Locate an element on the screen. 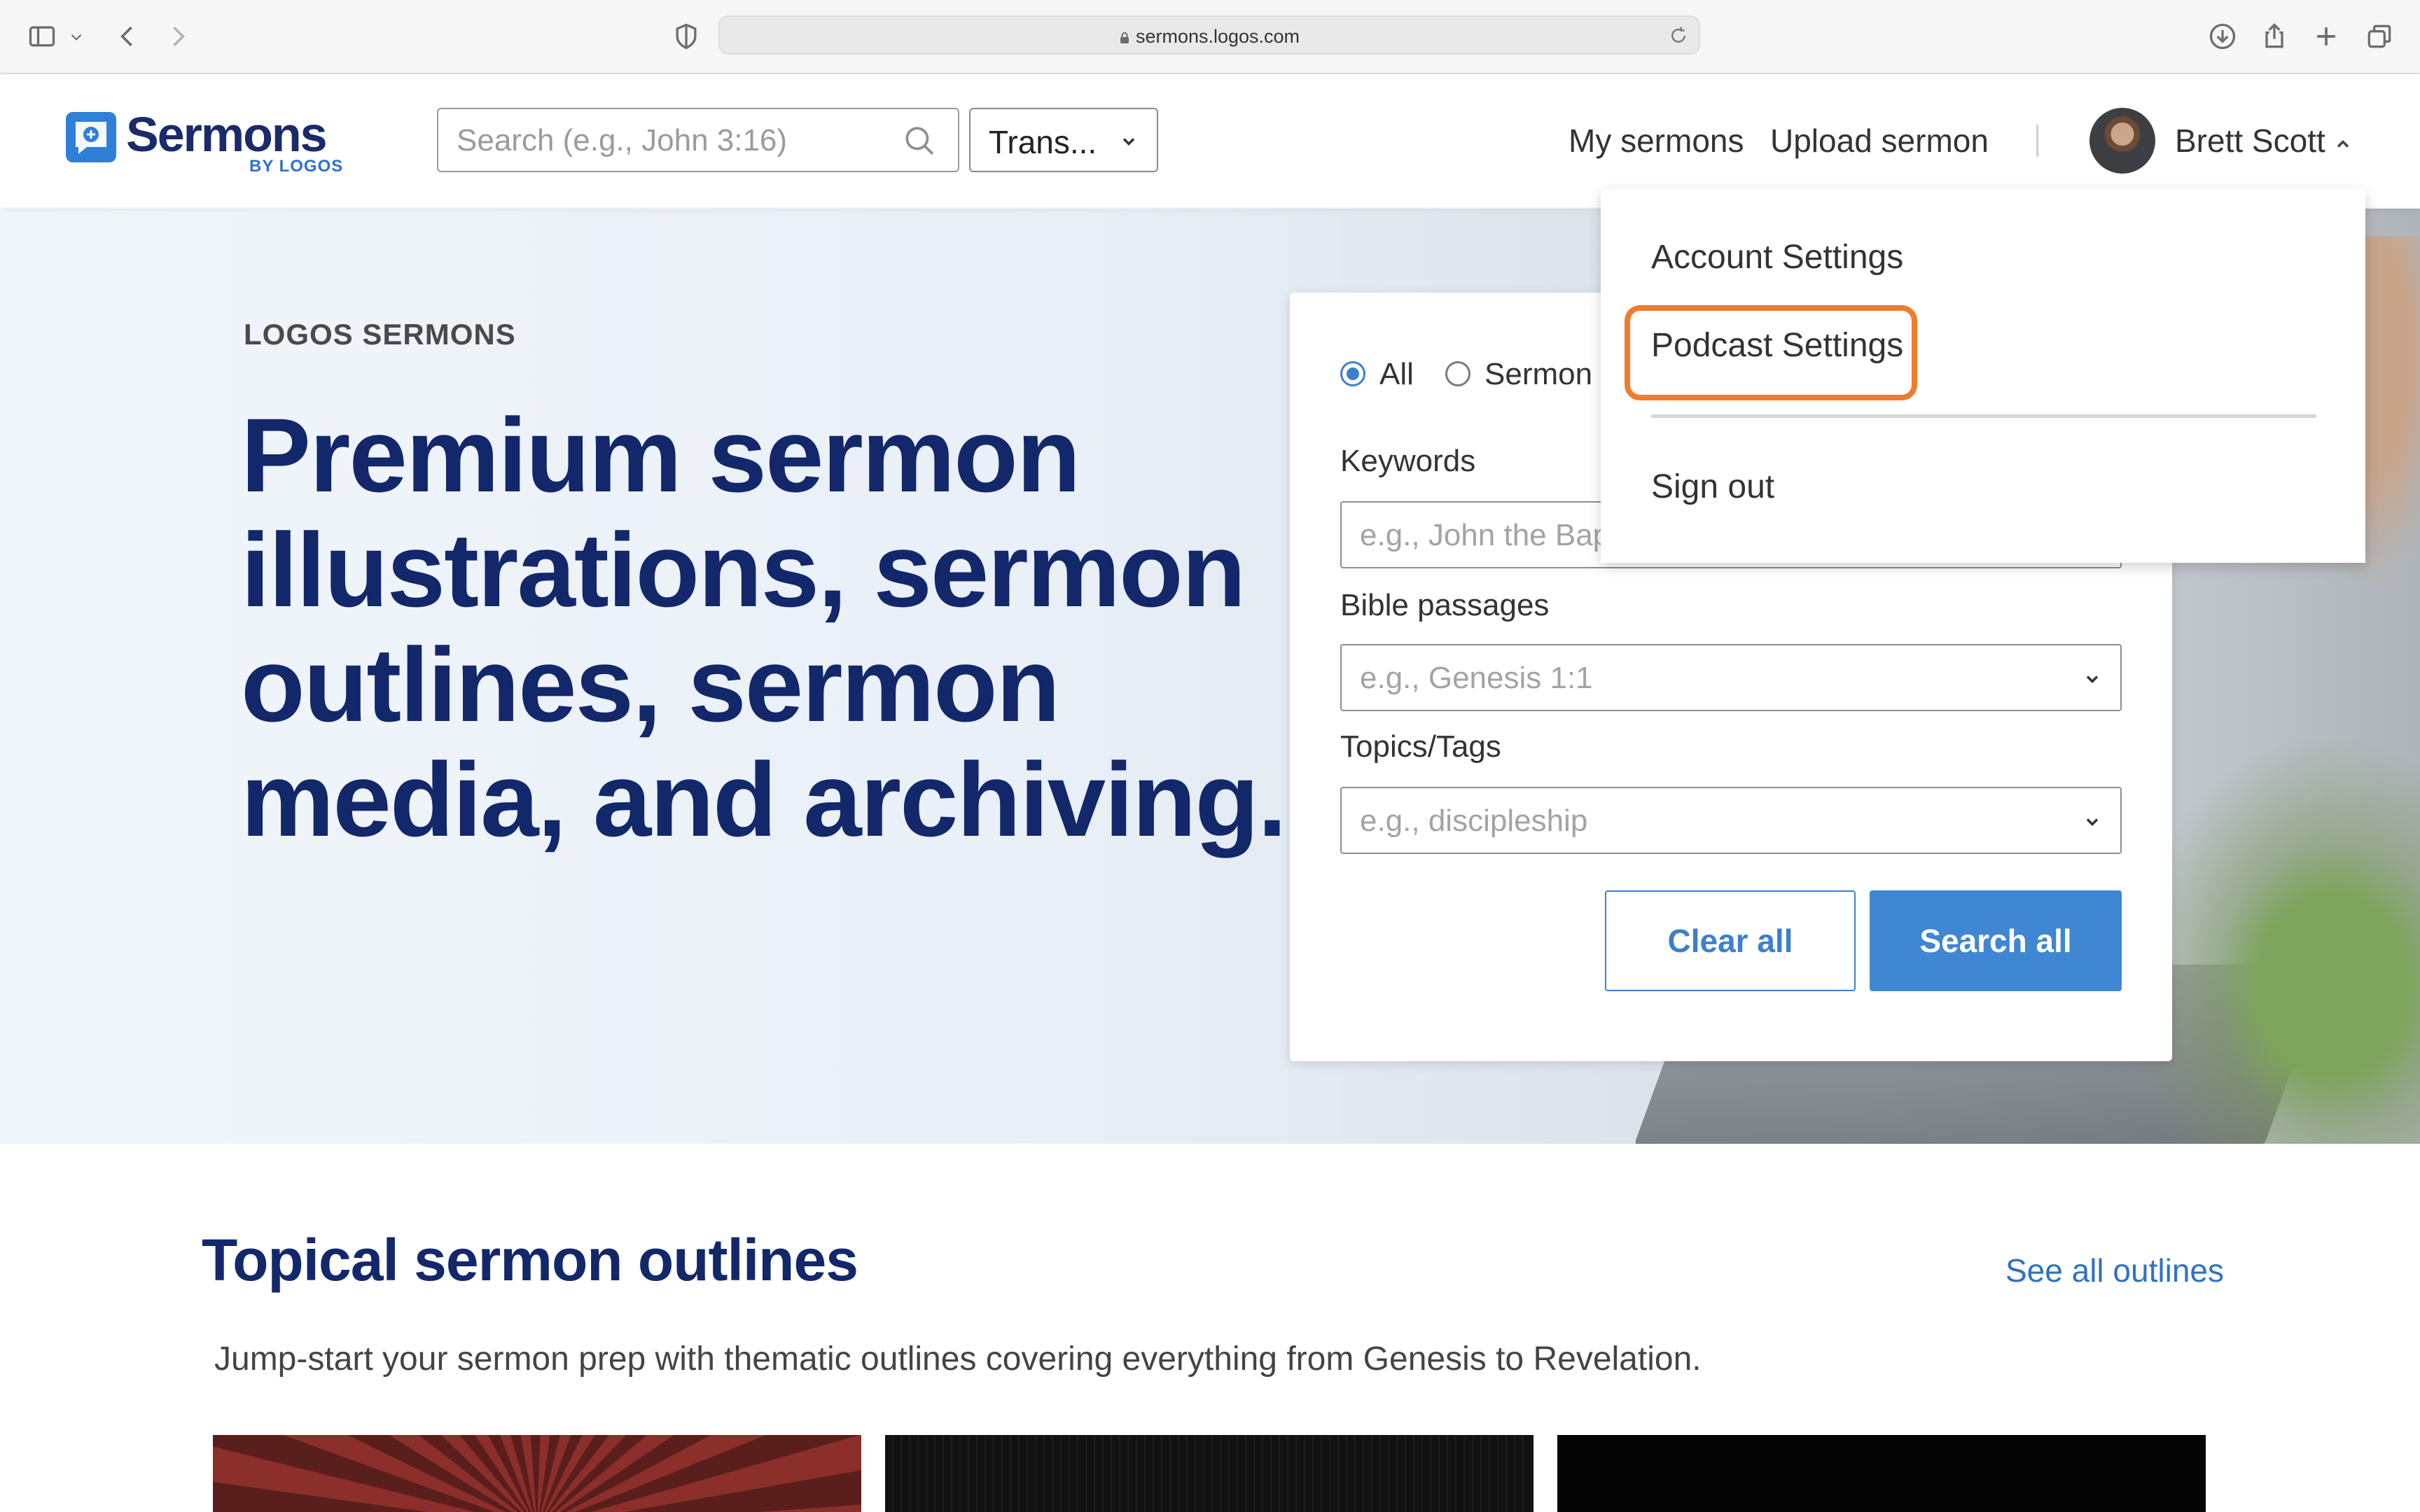  forward-arrow-icon is located at coordinates (177, 36).